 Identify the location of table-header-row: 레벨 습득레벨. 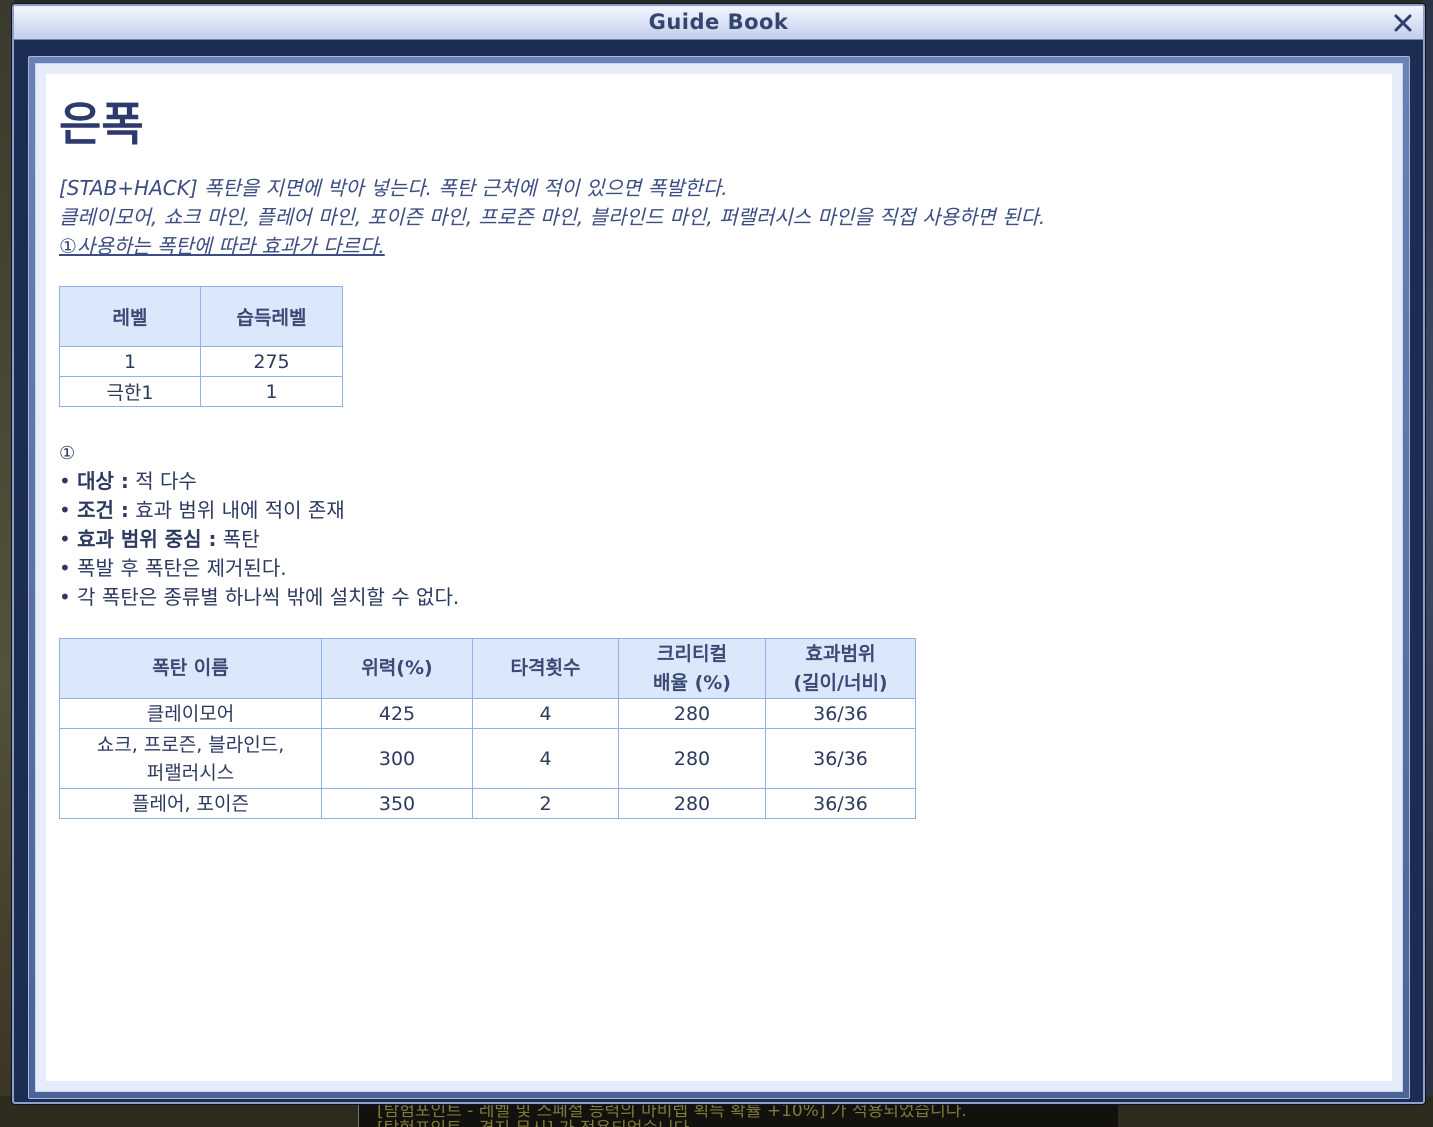
(201, 316).